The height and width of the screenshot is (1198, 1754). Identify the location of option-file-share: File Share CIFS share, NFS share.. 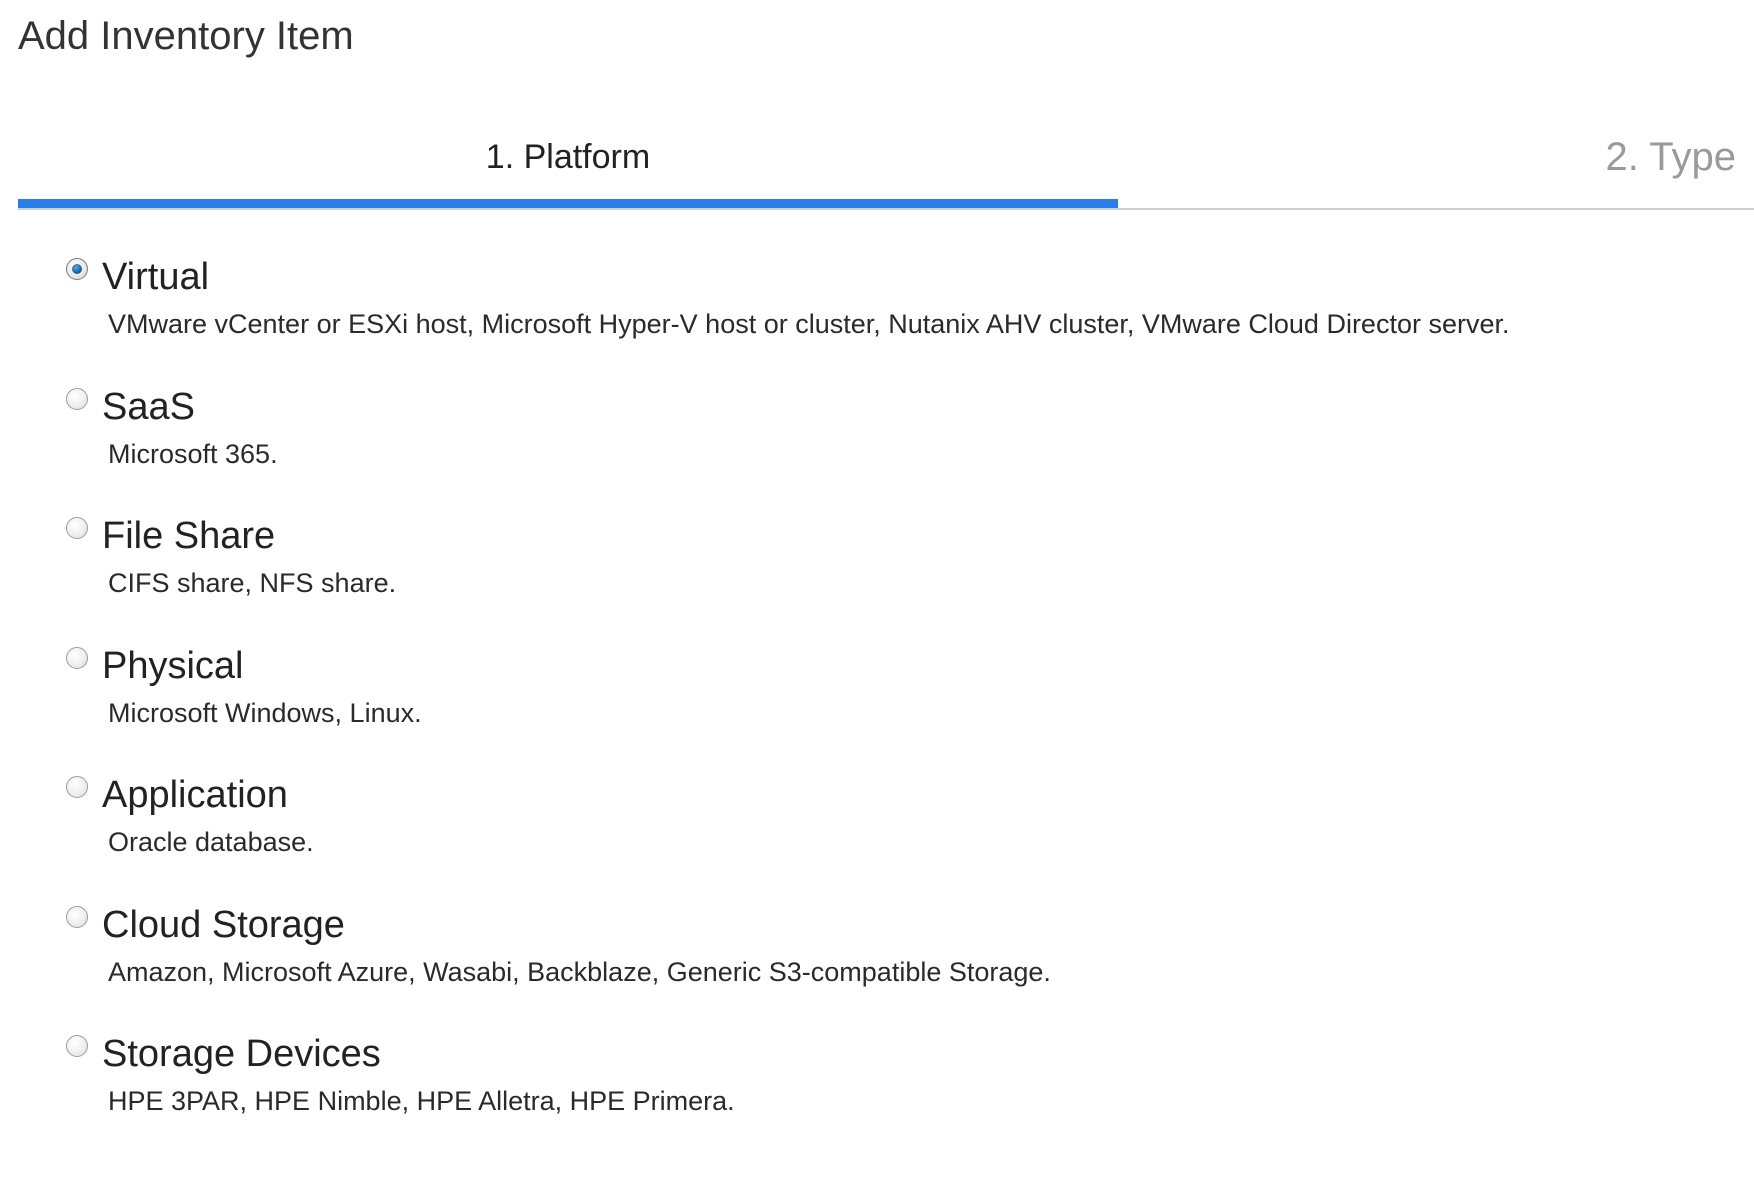
(891, 578).